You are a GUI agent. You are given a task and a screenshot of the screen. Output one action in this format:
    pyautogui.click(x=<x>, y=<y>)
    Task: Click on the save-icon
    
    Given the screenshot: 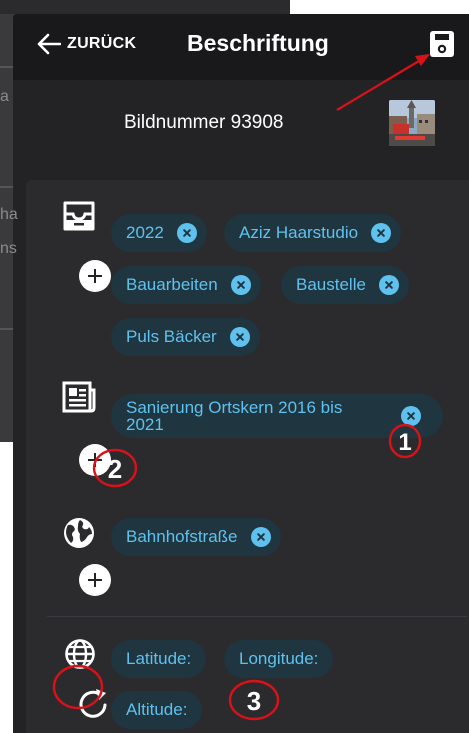 What is the action you would take?
    pyautogui.click(x=442, y=44)
    